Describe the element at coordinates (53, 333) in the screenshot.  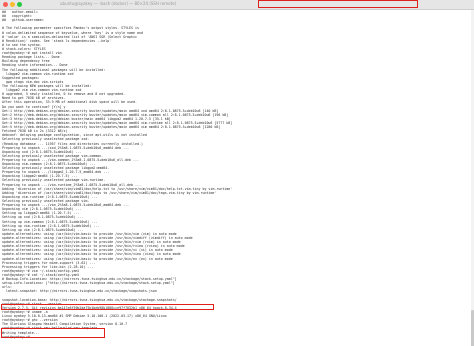
I see `red-highlight-box-stack-new` at that location.